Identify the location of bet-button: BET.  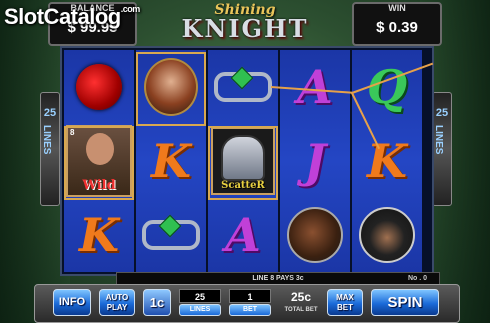
(250, 310).